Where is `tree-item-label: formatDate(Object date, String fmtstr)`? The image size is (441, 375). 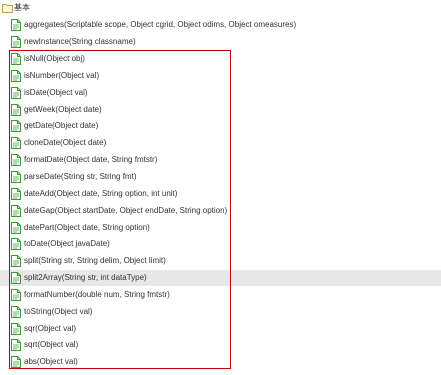 tree-item-label: formatDate(Object date, String fmtstr) is located at coordinates (91, 159).